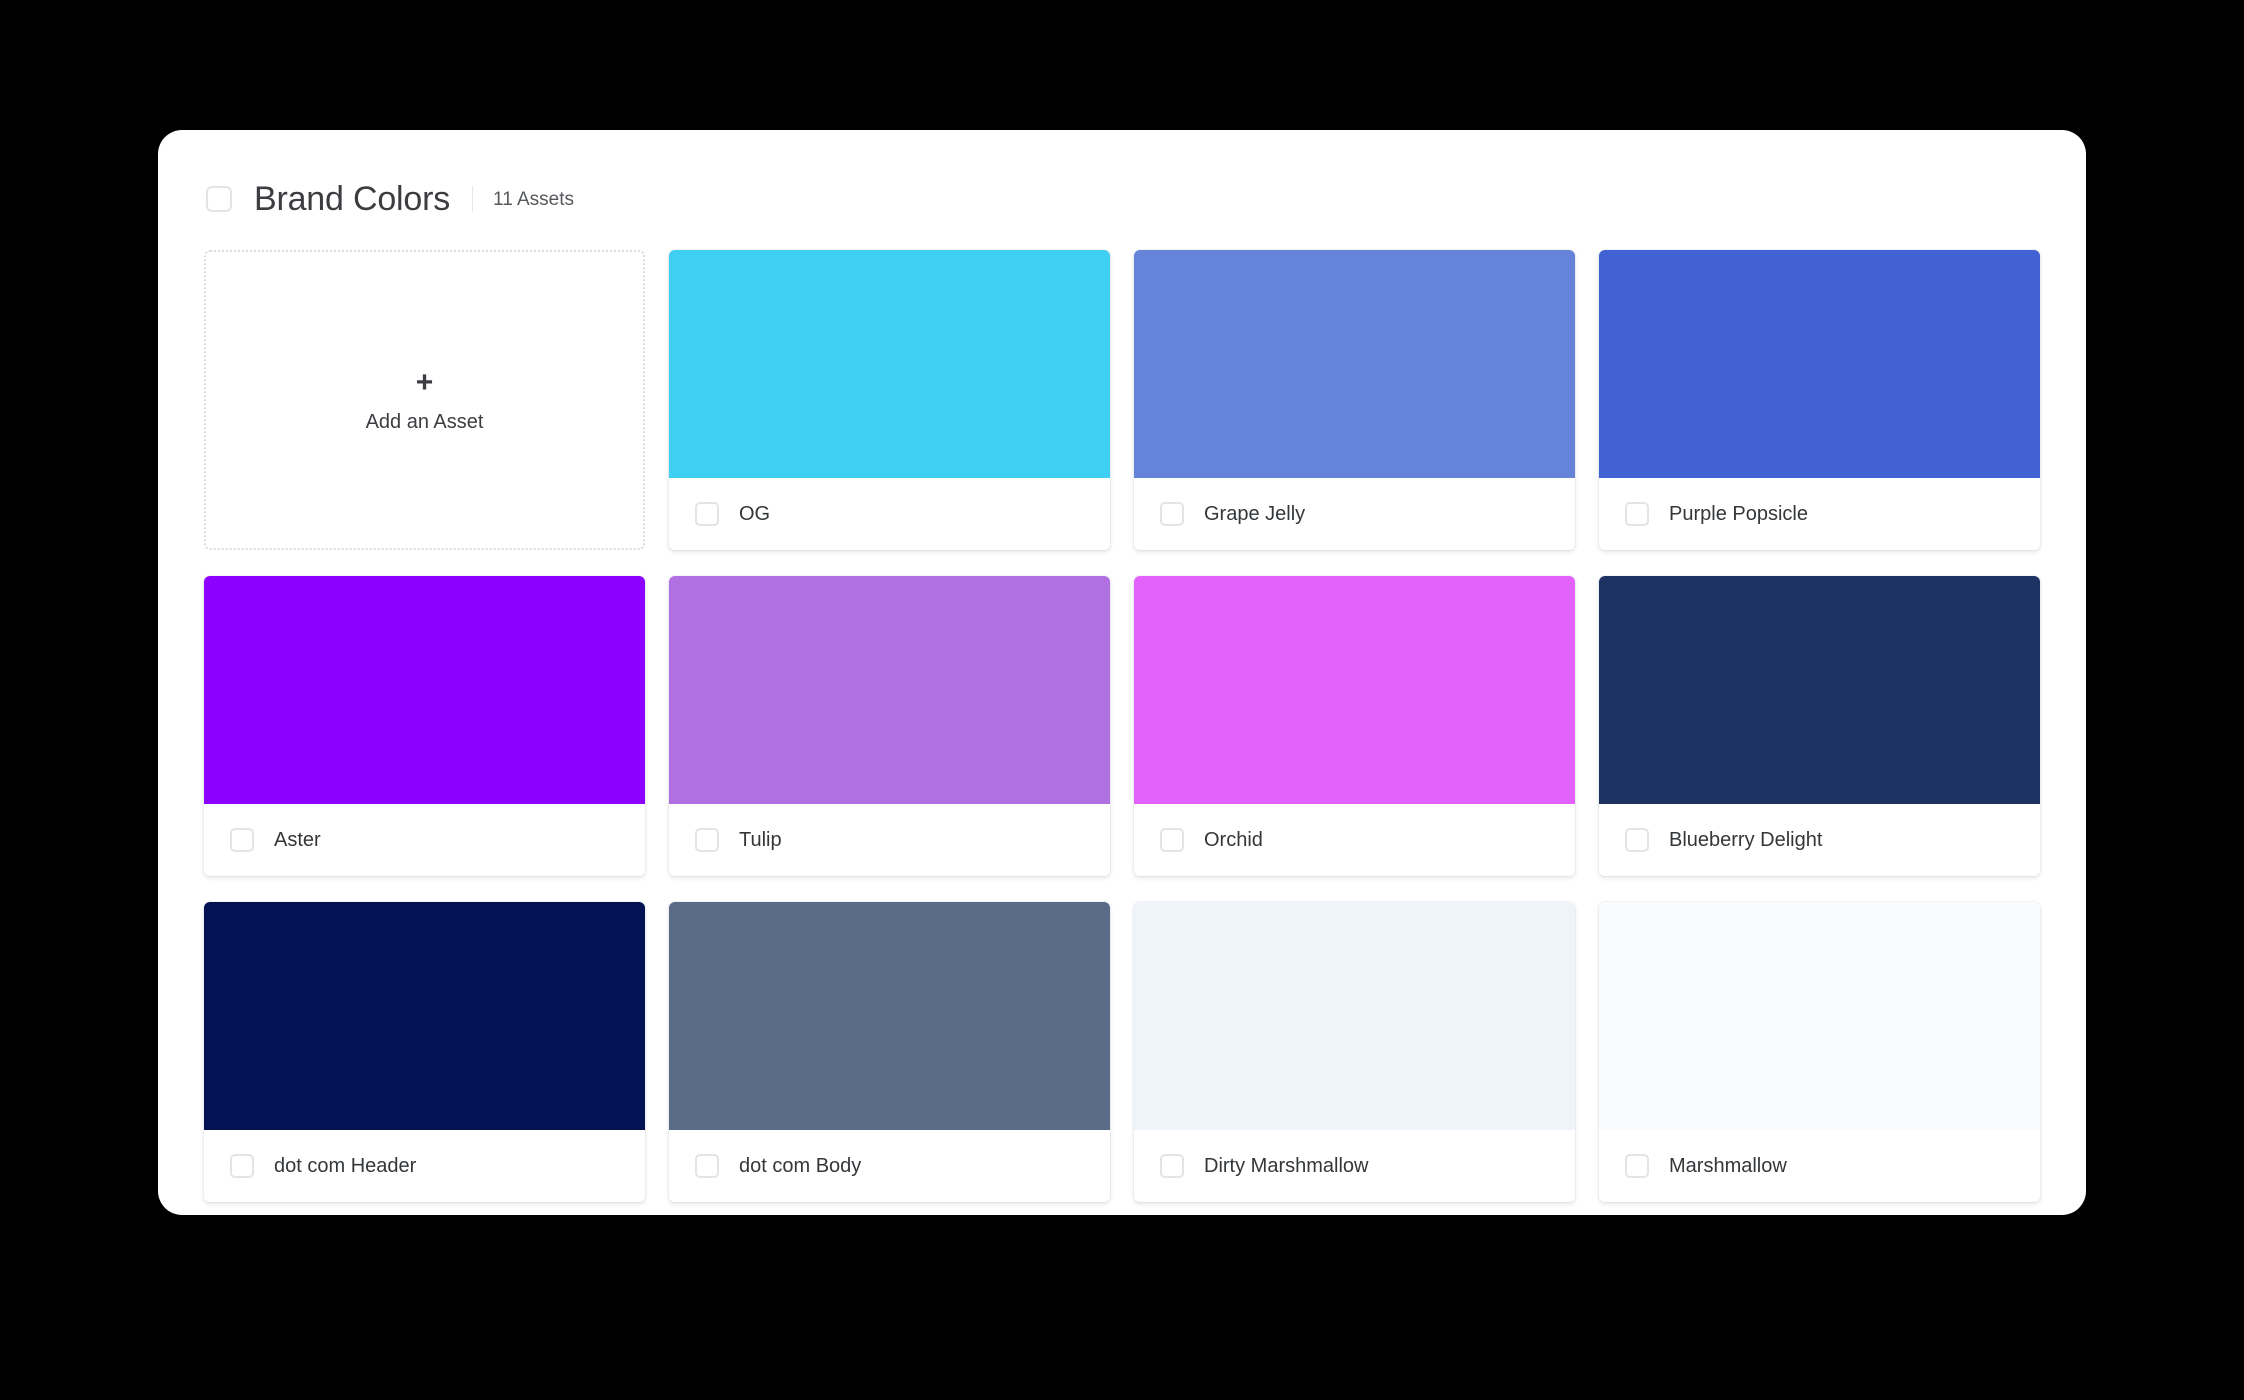  Describe the element at coordinates (889, 514) in the screenshot. I see `asset-label-bar: OG` at that location.